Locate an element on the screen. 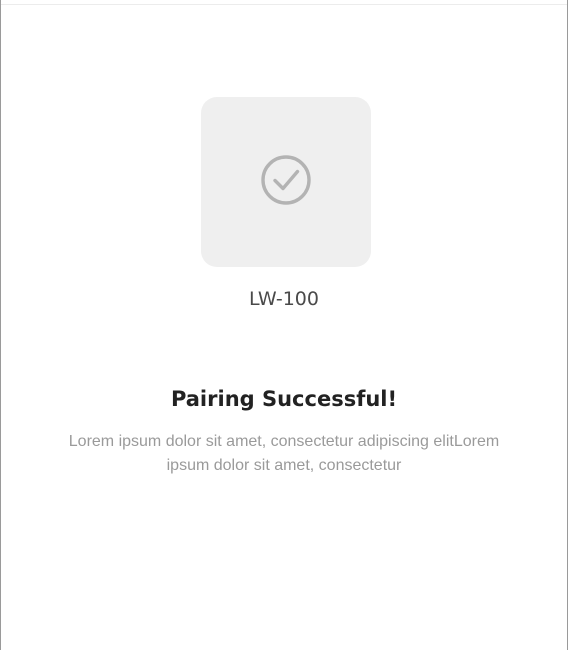 The height and width of the screenshot is (650, 570). pairing-status-title: Pairing Successful! is located at coordinates (284, 399).